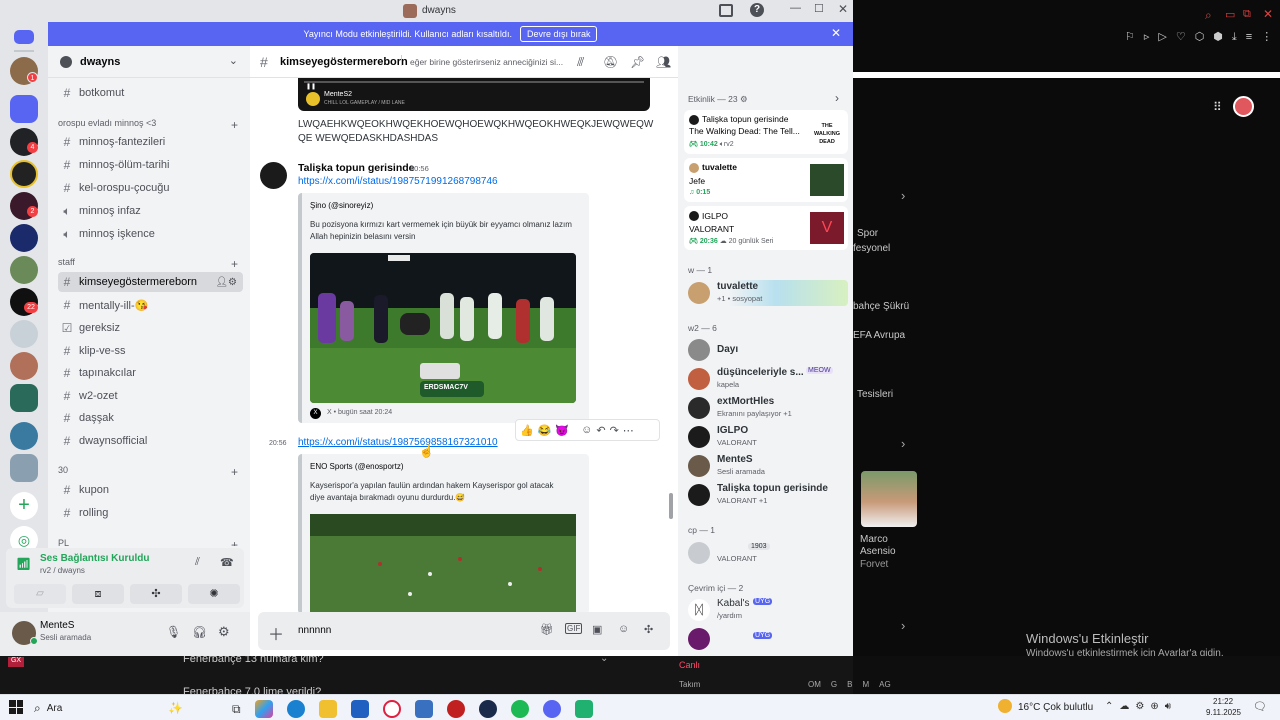 Image resolution: width=1280 pixels, height=720 pixels. I want to click on microphone-icon: 🎙︎, so click(173, 632).